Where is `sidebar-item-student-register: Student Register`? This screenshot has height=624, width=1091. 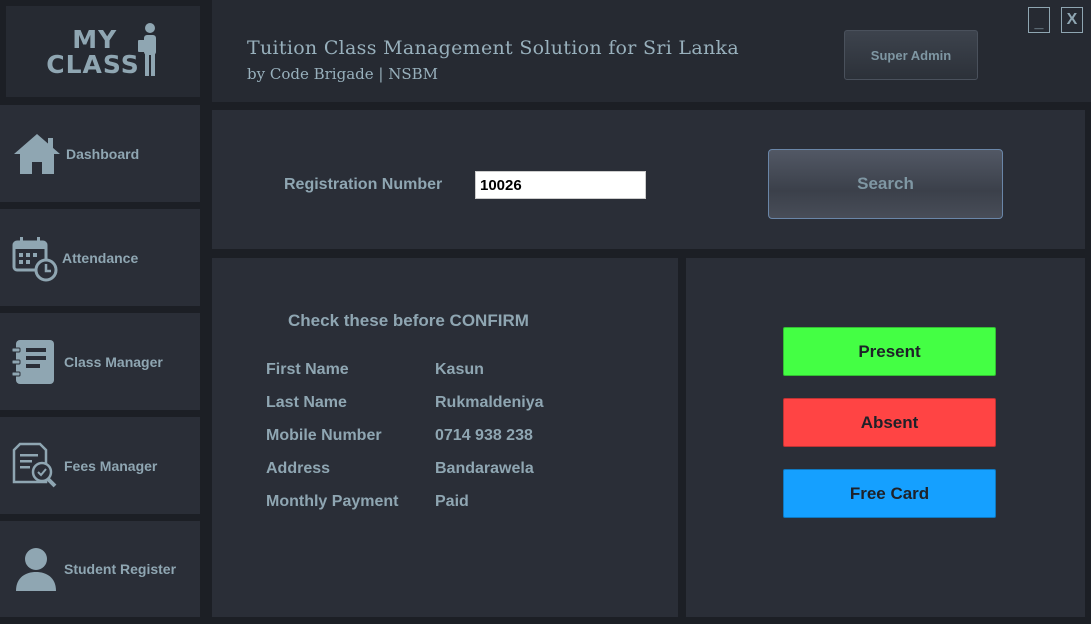 sidebar-item-student-register: Student Register is located at coordinates (100, 569).